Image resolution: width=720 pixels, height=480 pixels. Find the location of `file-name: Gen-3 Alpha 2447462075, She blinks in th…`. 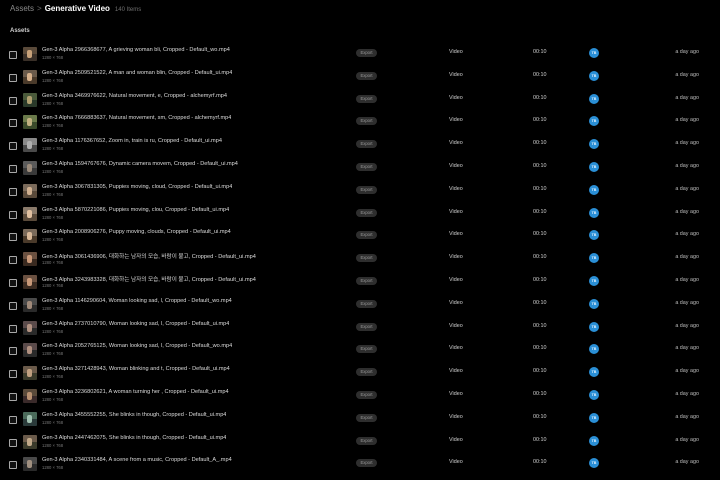

file-name: Gen-3 Alpha 2447462075, She blinks in th… is located at coordinates (134, 438).